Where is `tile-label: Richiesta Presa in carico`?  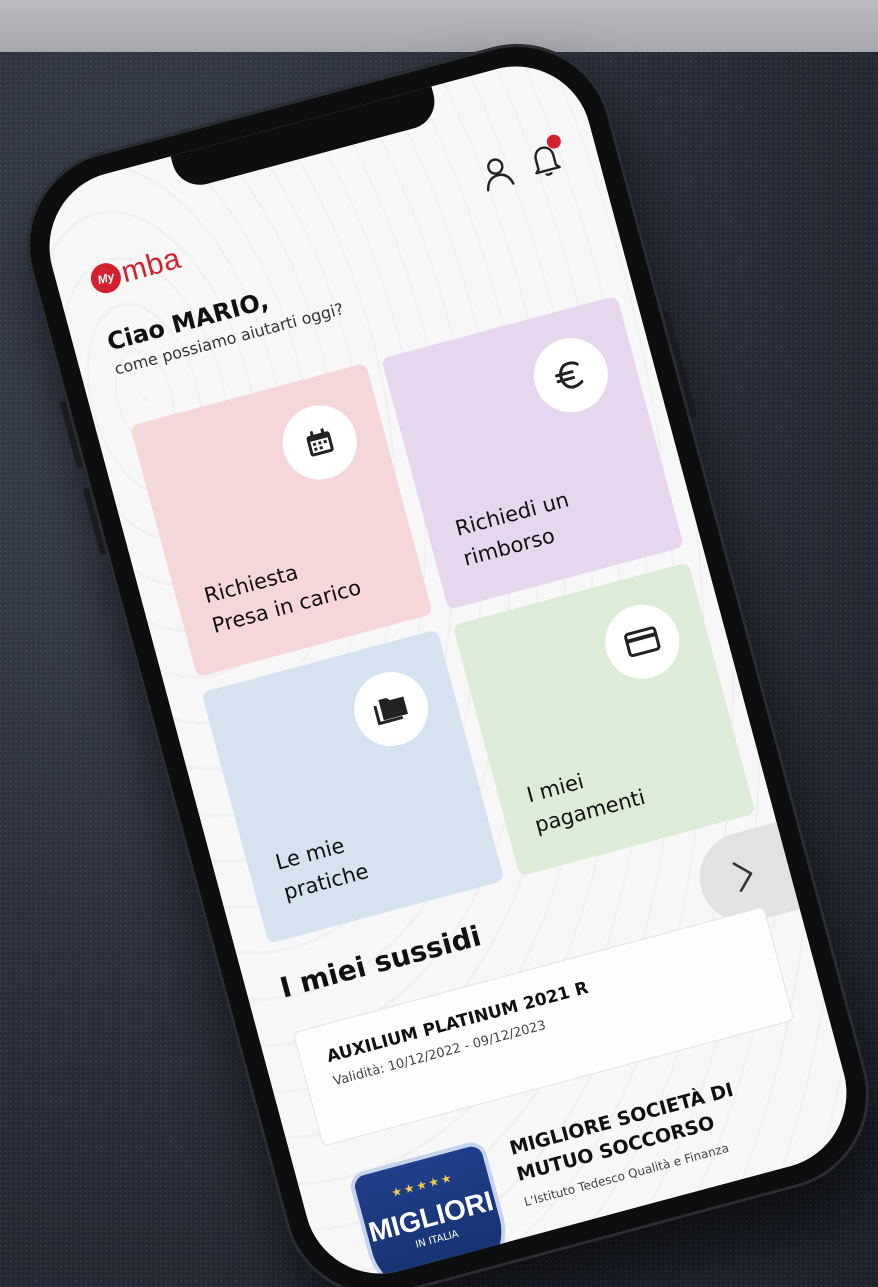
tile-label: Richiesta Presa in carico is located at coordinates (282, 599).